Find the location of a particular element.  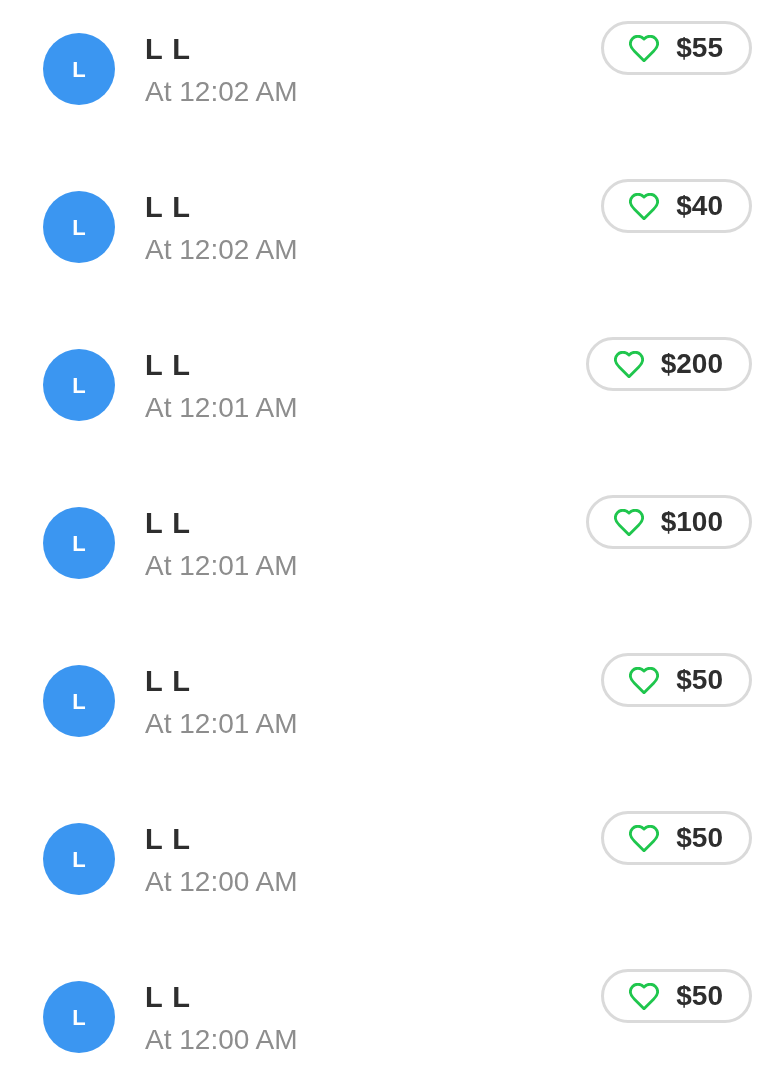

amount-button: $55 is located at coordinates (676, 48).